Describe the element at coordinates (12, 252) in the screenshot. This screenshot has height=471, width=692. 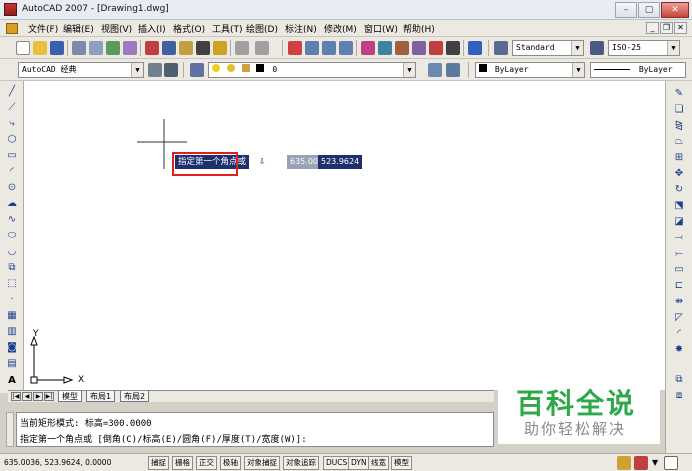
I see `ellipse-arc-icon: ◡` at that location.